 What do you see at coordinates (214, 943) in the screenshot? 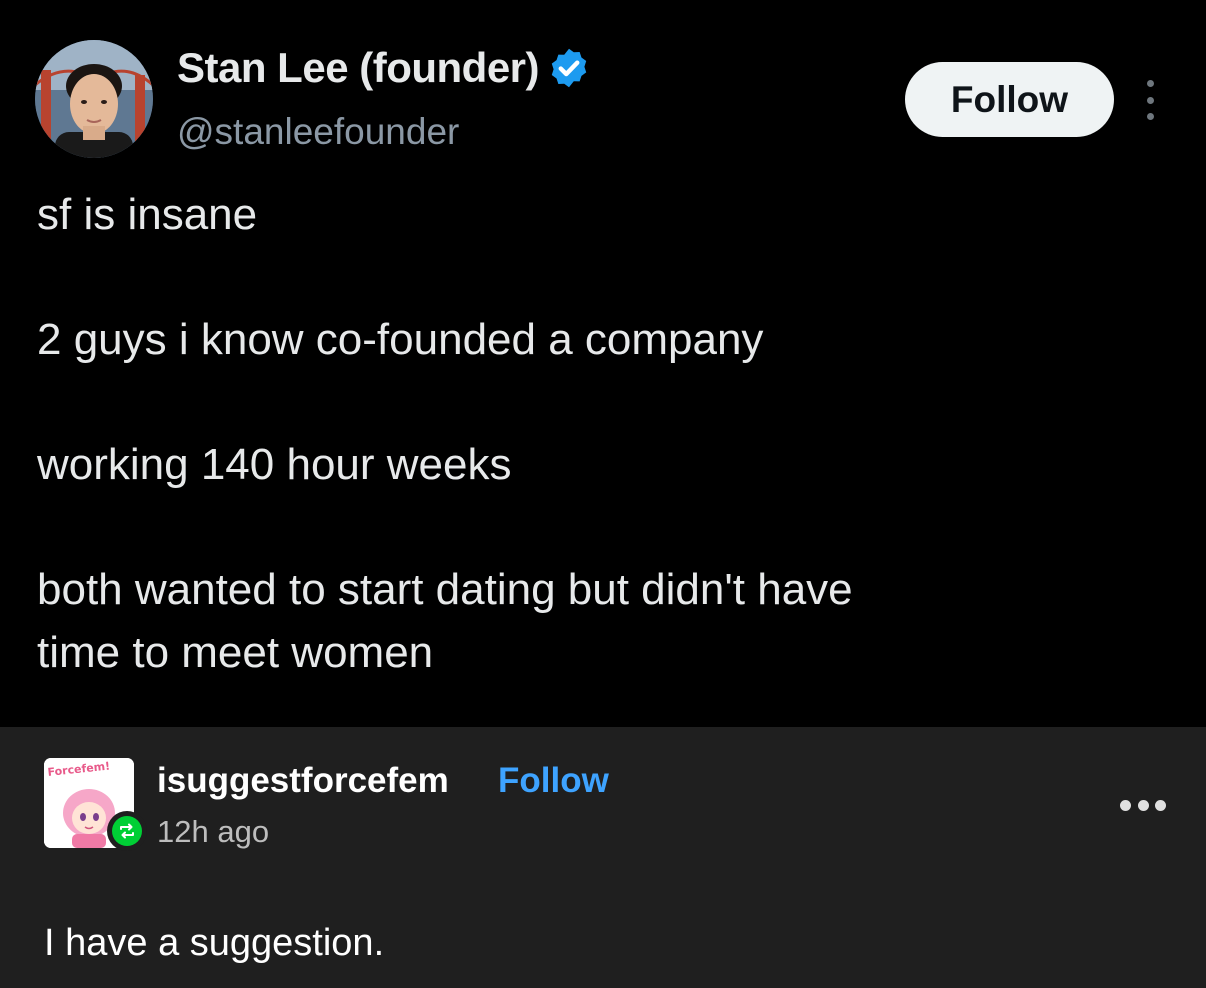
I see `reply-body-text: I have a suggestion.` at bounding box center [214, 943].